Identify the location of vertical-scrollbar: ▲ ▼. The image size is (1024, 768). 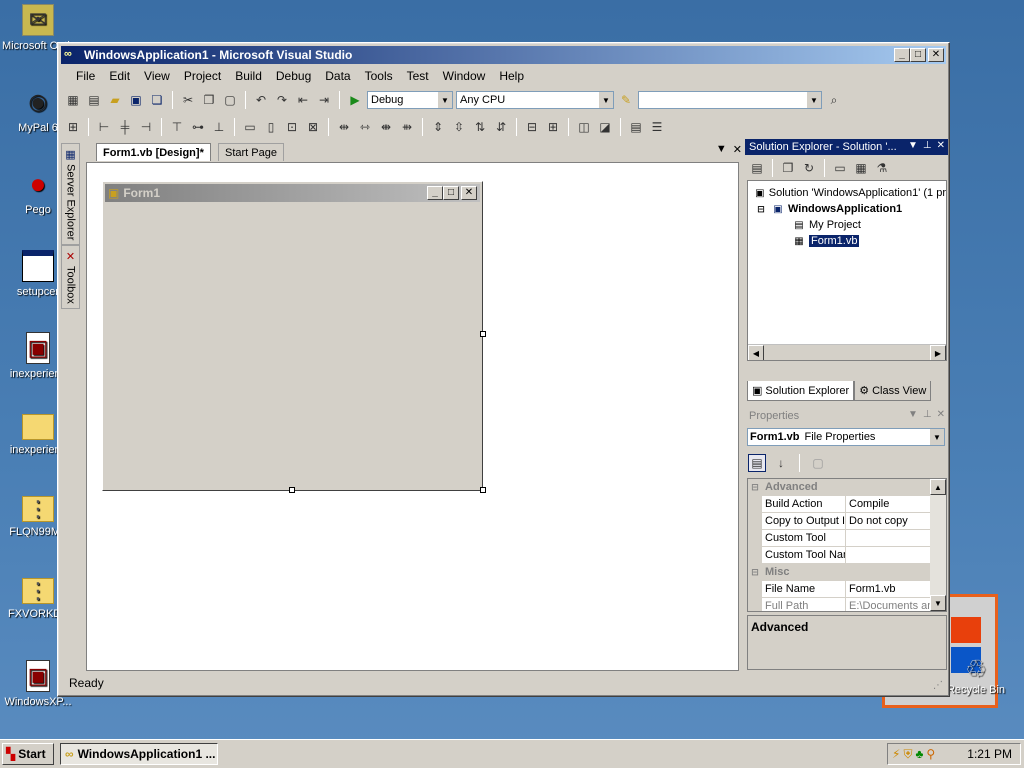
(938, 545).